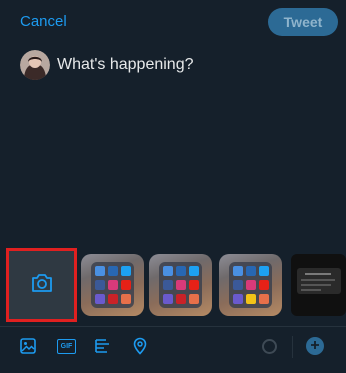  Describe the element at coordinates (269, 346) in the screenshot. I see `character-counter` at that location.